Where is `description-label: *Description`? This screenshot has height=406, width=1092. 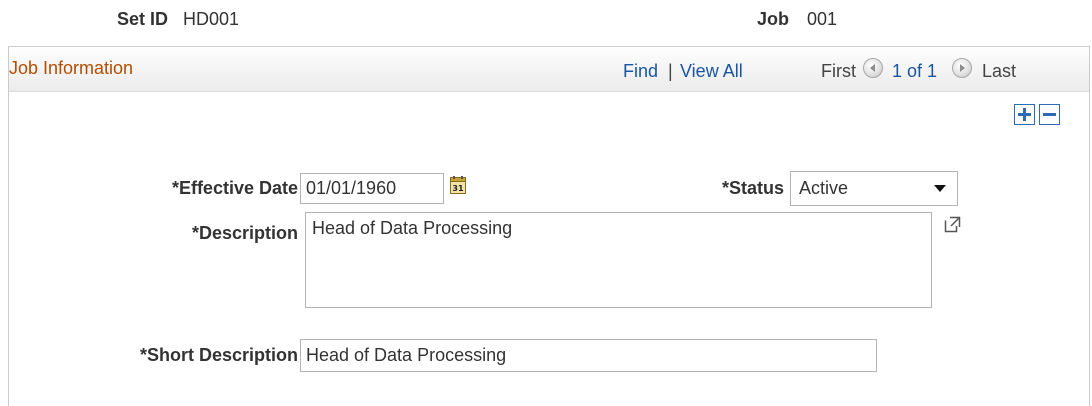 description-label: *Description is located at coordinates (244, 233).